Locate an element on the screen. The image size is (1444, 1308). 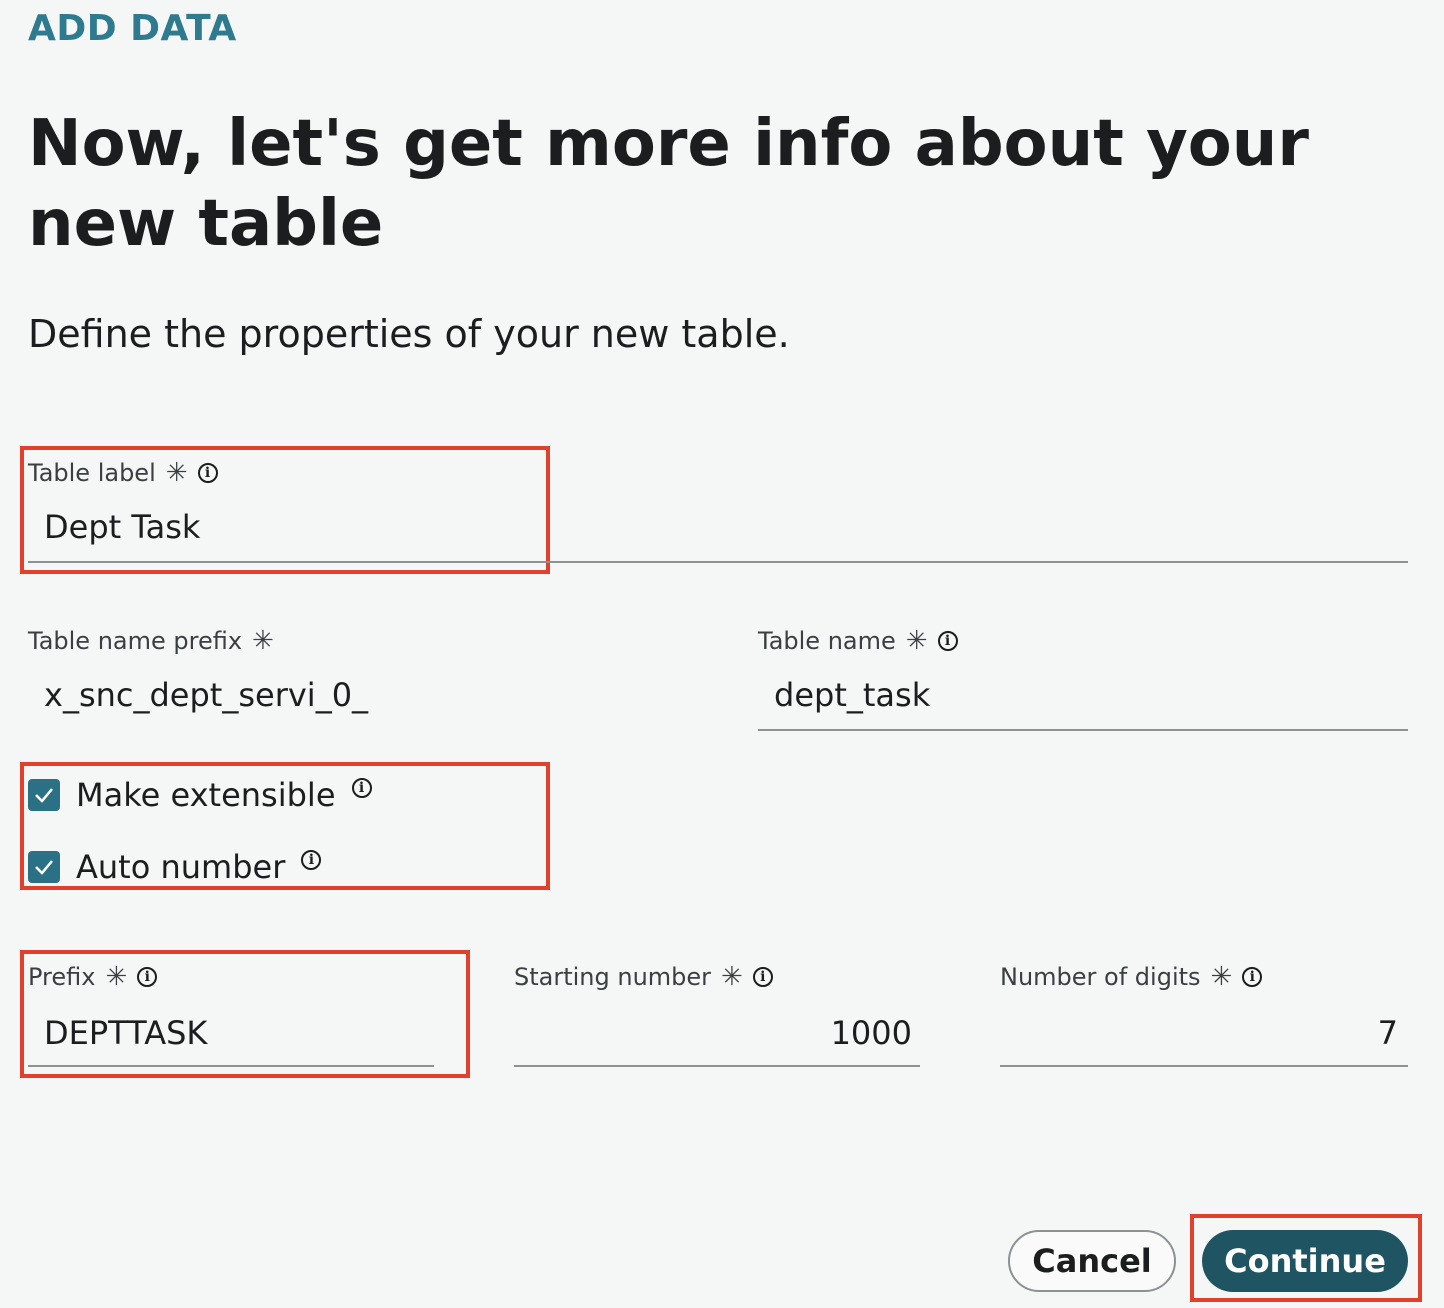
auto-number-label: Auto number is located at coordinates (181, 867).